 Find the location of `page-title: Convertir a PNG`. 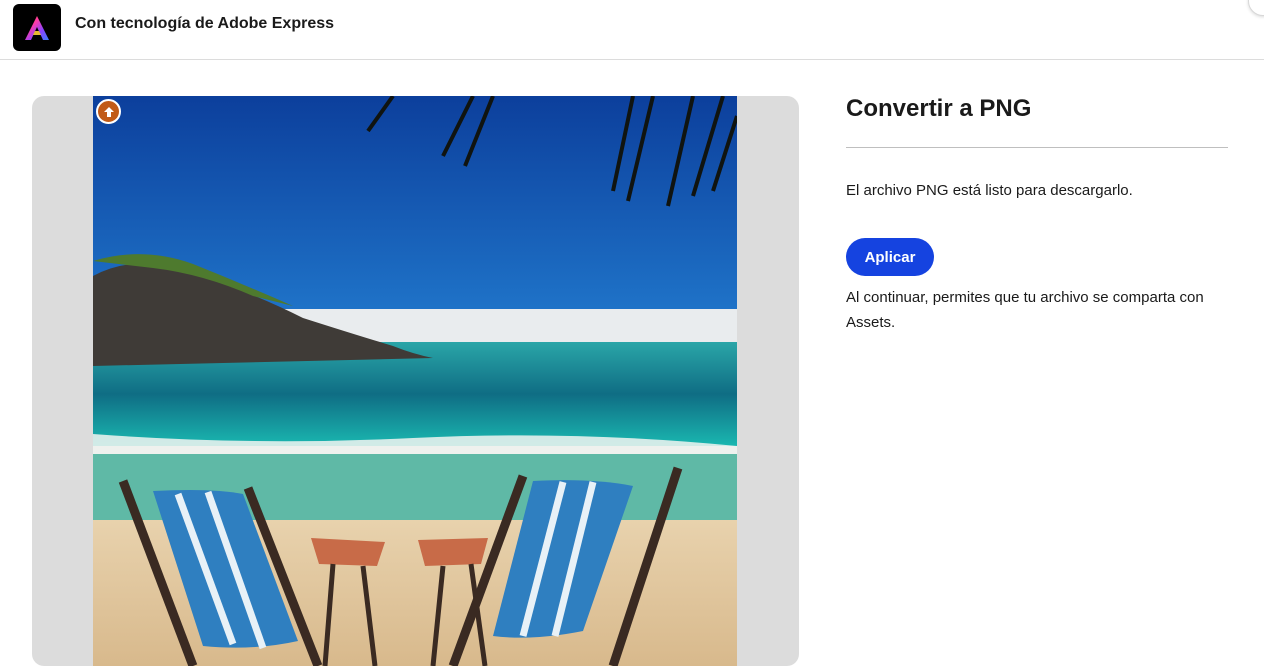

page-title: Convertir a PNG is located at coordinates (939, 108).